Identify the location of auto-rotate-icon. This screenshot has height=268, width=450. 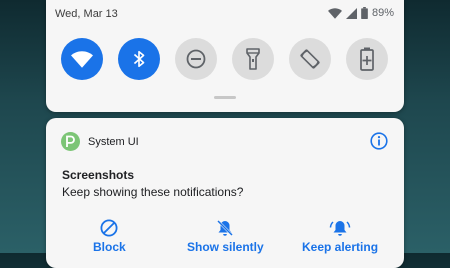
(310, 59).